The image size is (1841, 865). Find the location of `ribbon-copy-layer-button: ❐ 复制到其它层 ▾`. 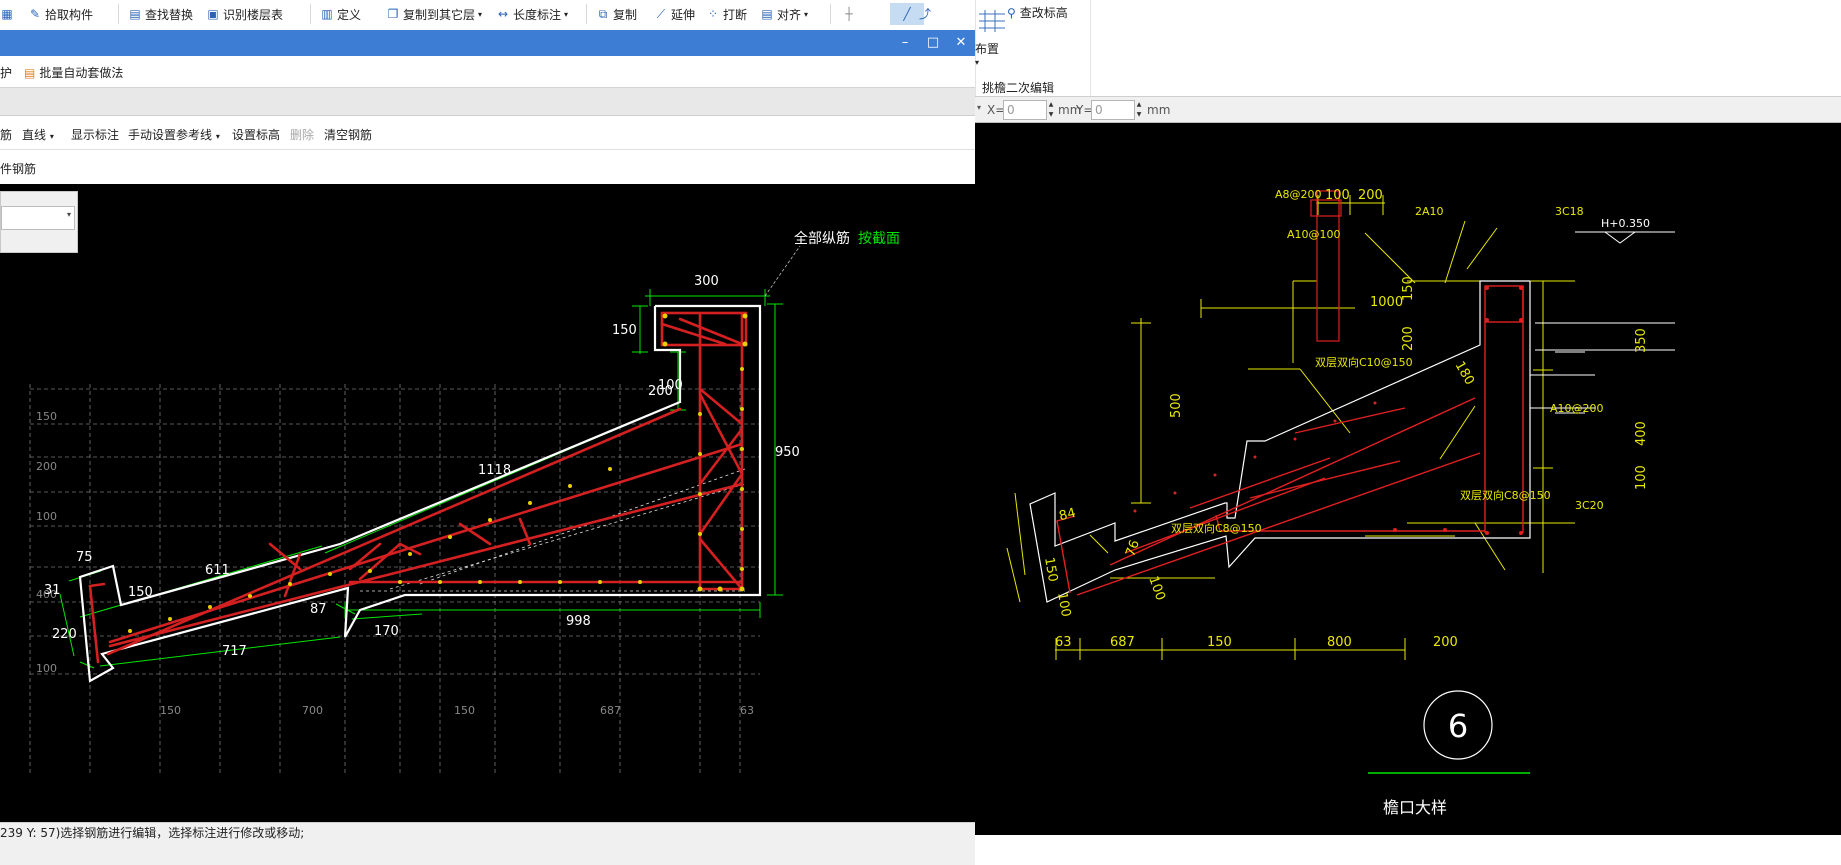

ribbon-copy-layer-button: ❐ 复制到其它层 ▾ is located at coordinates (434, 14).